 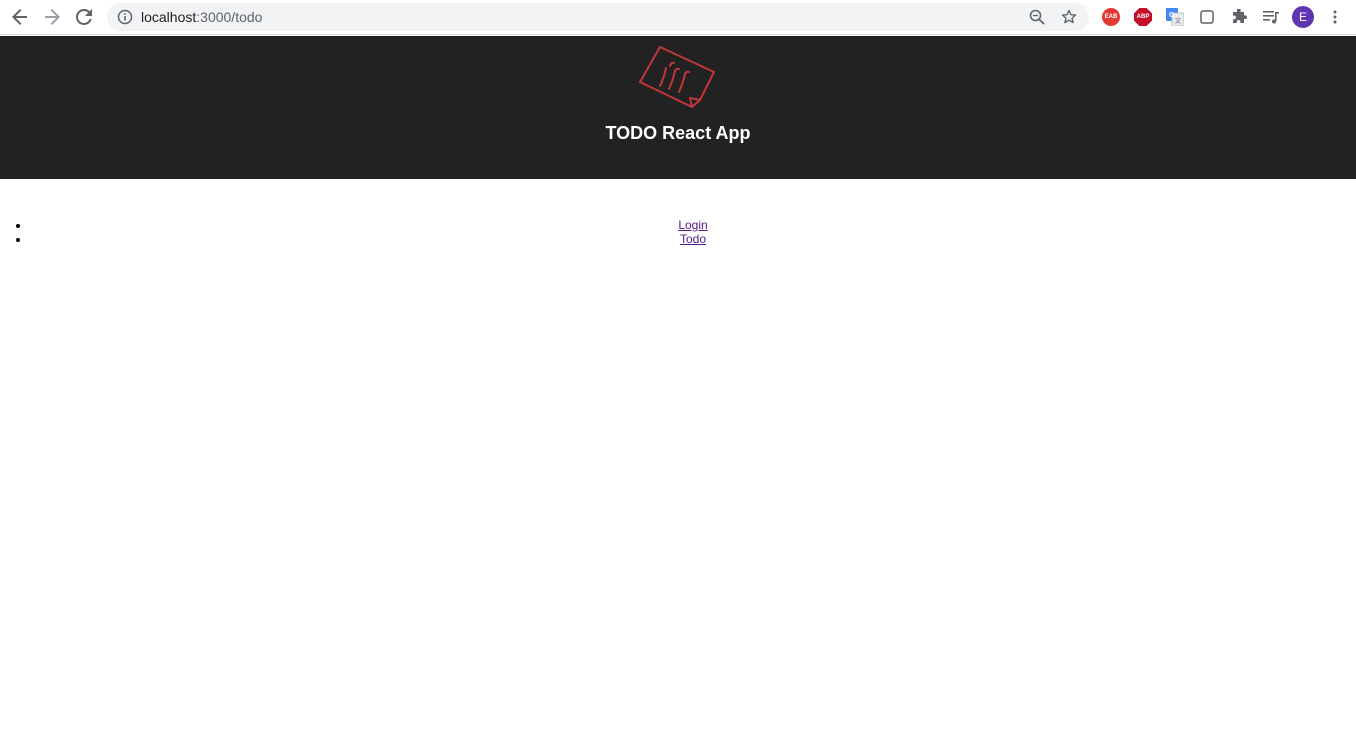 What do you see at coordinates (169, 17) in the screenshot?
I see `url-host: localhost` at bounding box center [169, 17].